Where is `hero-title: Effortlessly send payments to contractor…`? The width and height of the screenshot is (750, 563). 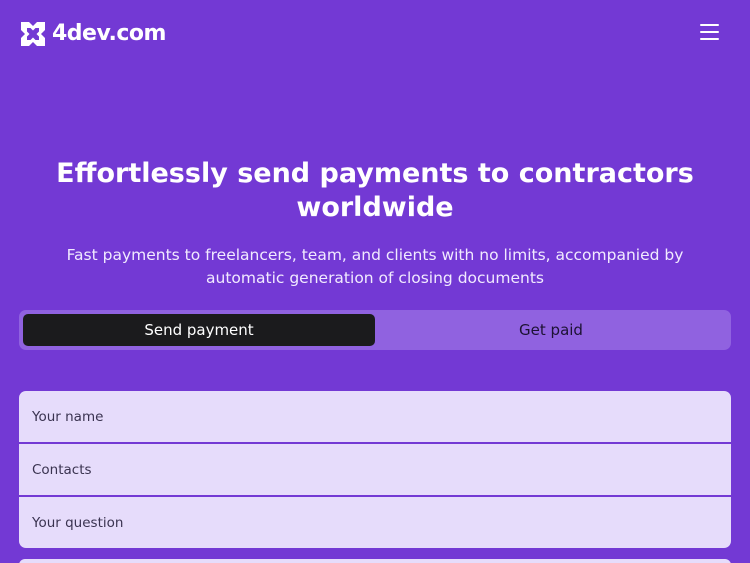 hero-title: Effortlessly send payments to contractor… is located at coordinates (375, 190).